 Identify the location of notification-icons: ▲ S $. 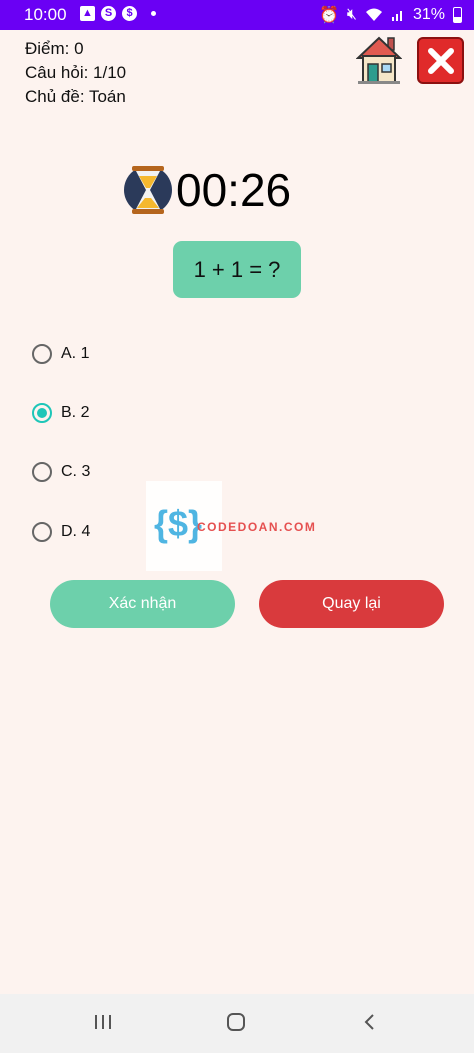
(118, 13).